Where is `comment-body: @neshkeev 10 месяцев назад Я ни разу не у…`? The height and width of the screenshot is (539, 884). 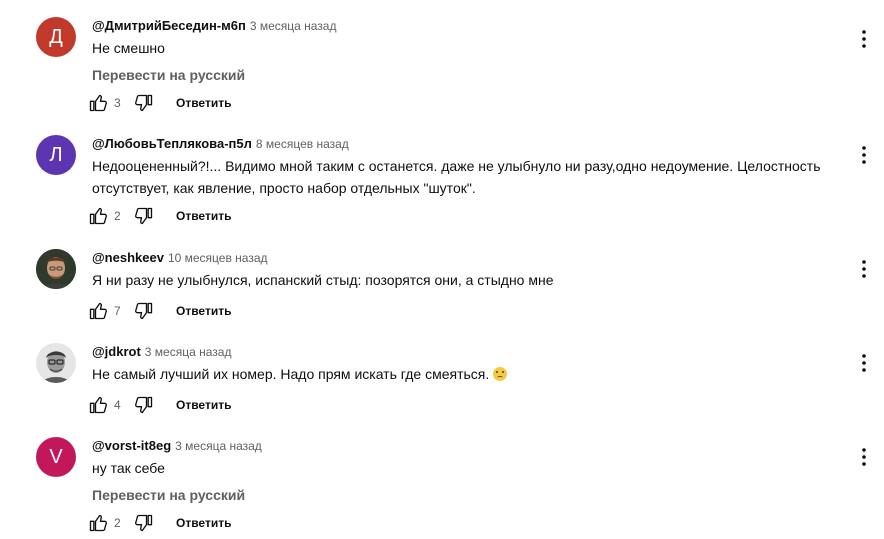
comment-body: @neshkeev 10 месяцев назад Я ни разу не у… is located at coordinates (458, 270).